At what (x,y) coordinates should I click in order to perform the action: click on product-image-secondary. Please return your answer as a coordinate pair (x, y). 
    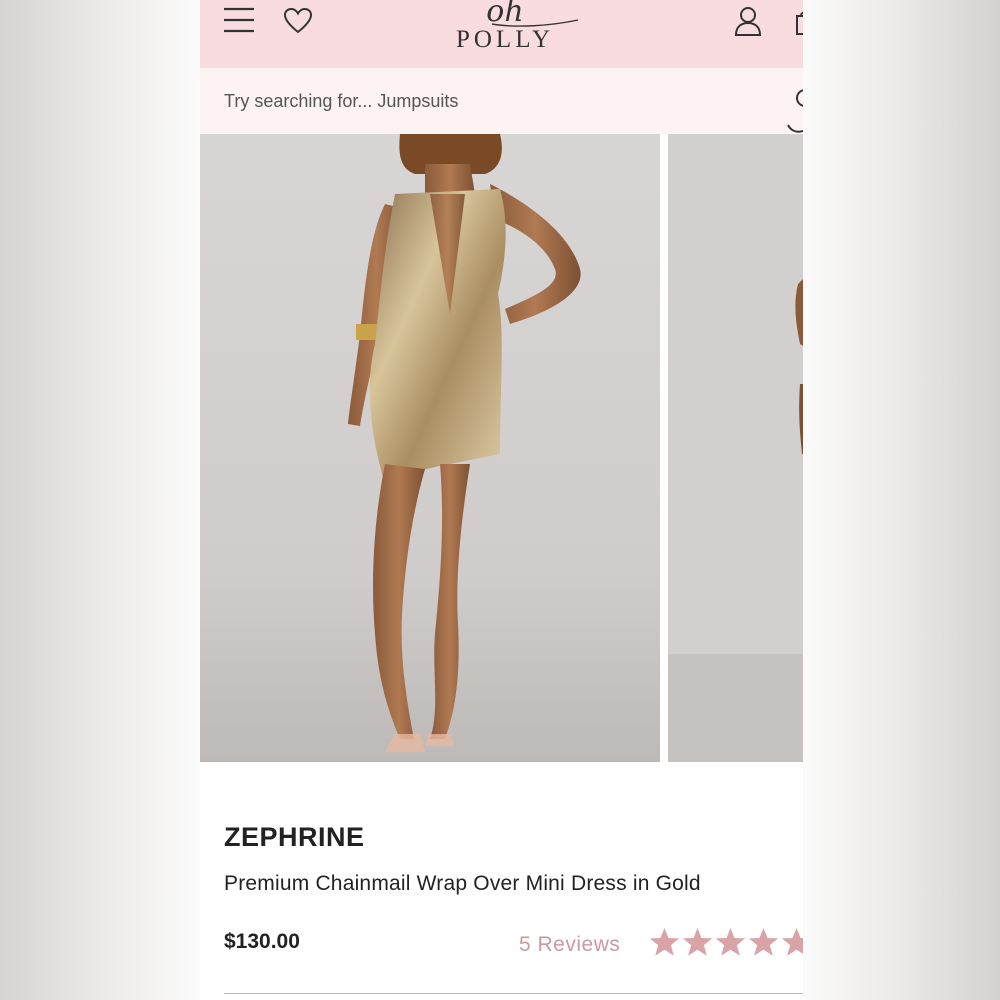
    Looking at the image, I should click on (735, 448).